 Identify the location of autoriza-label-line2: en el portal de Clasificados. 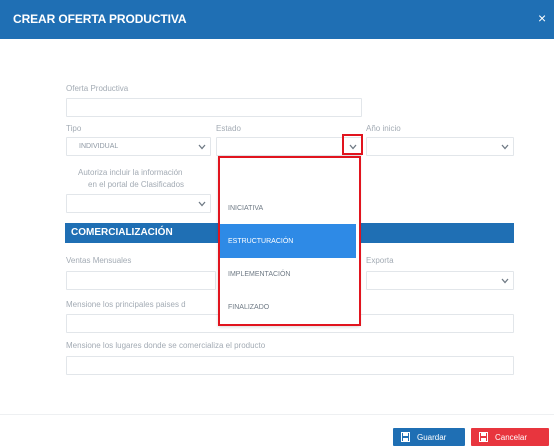
(136, 184).